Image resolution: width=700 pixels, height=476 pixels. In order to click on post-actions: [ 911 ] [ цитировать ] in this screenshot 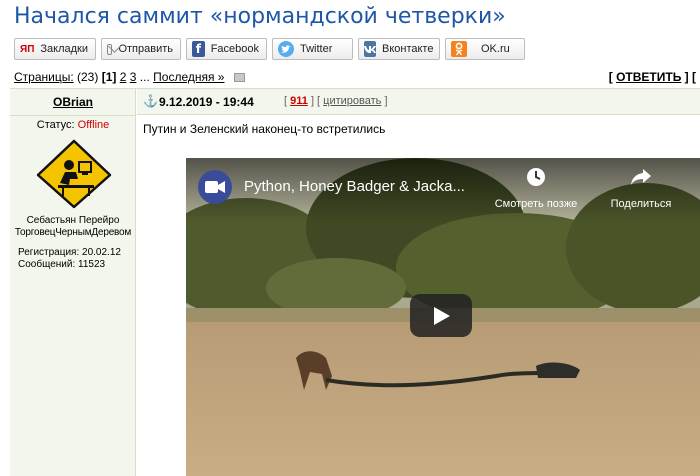, I will do `click(336, 101)`.